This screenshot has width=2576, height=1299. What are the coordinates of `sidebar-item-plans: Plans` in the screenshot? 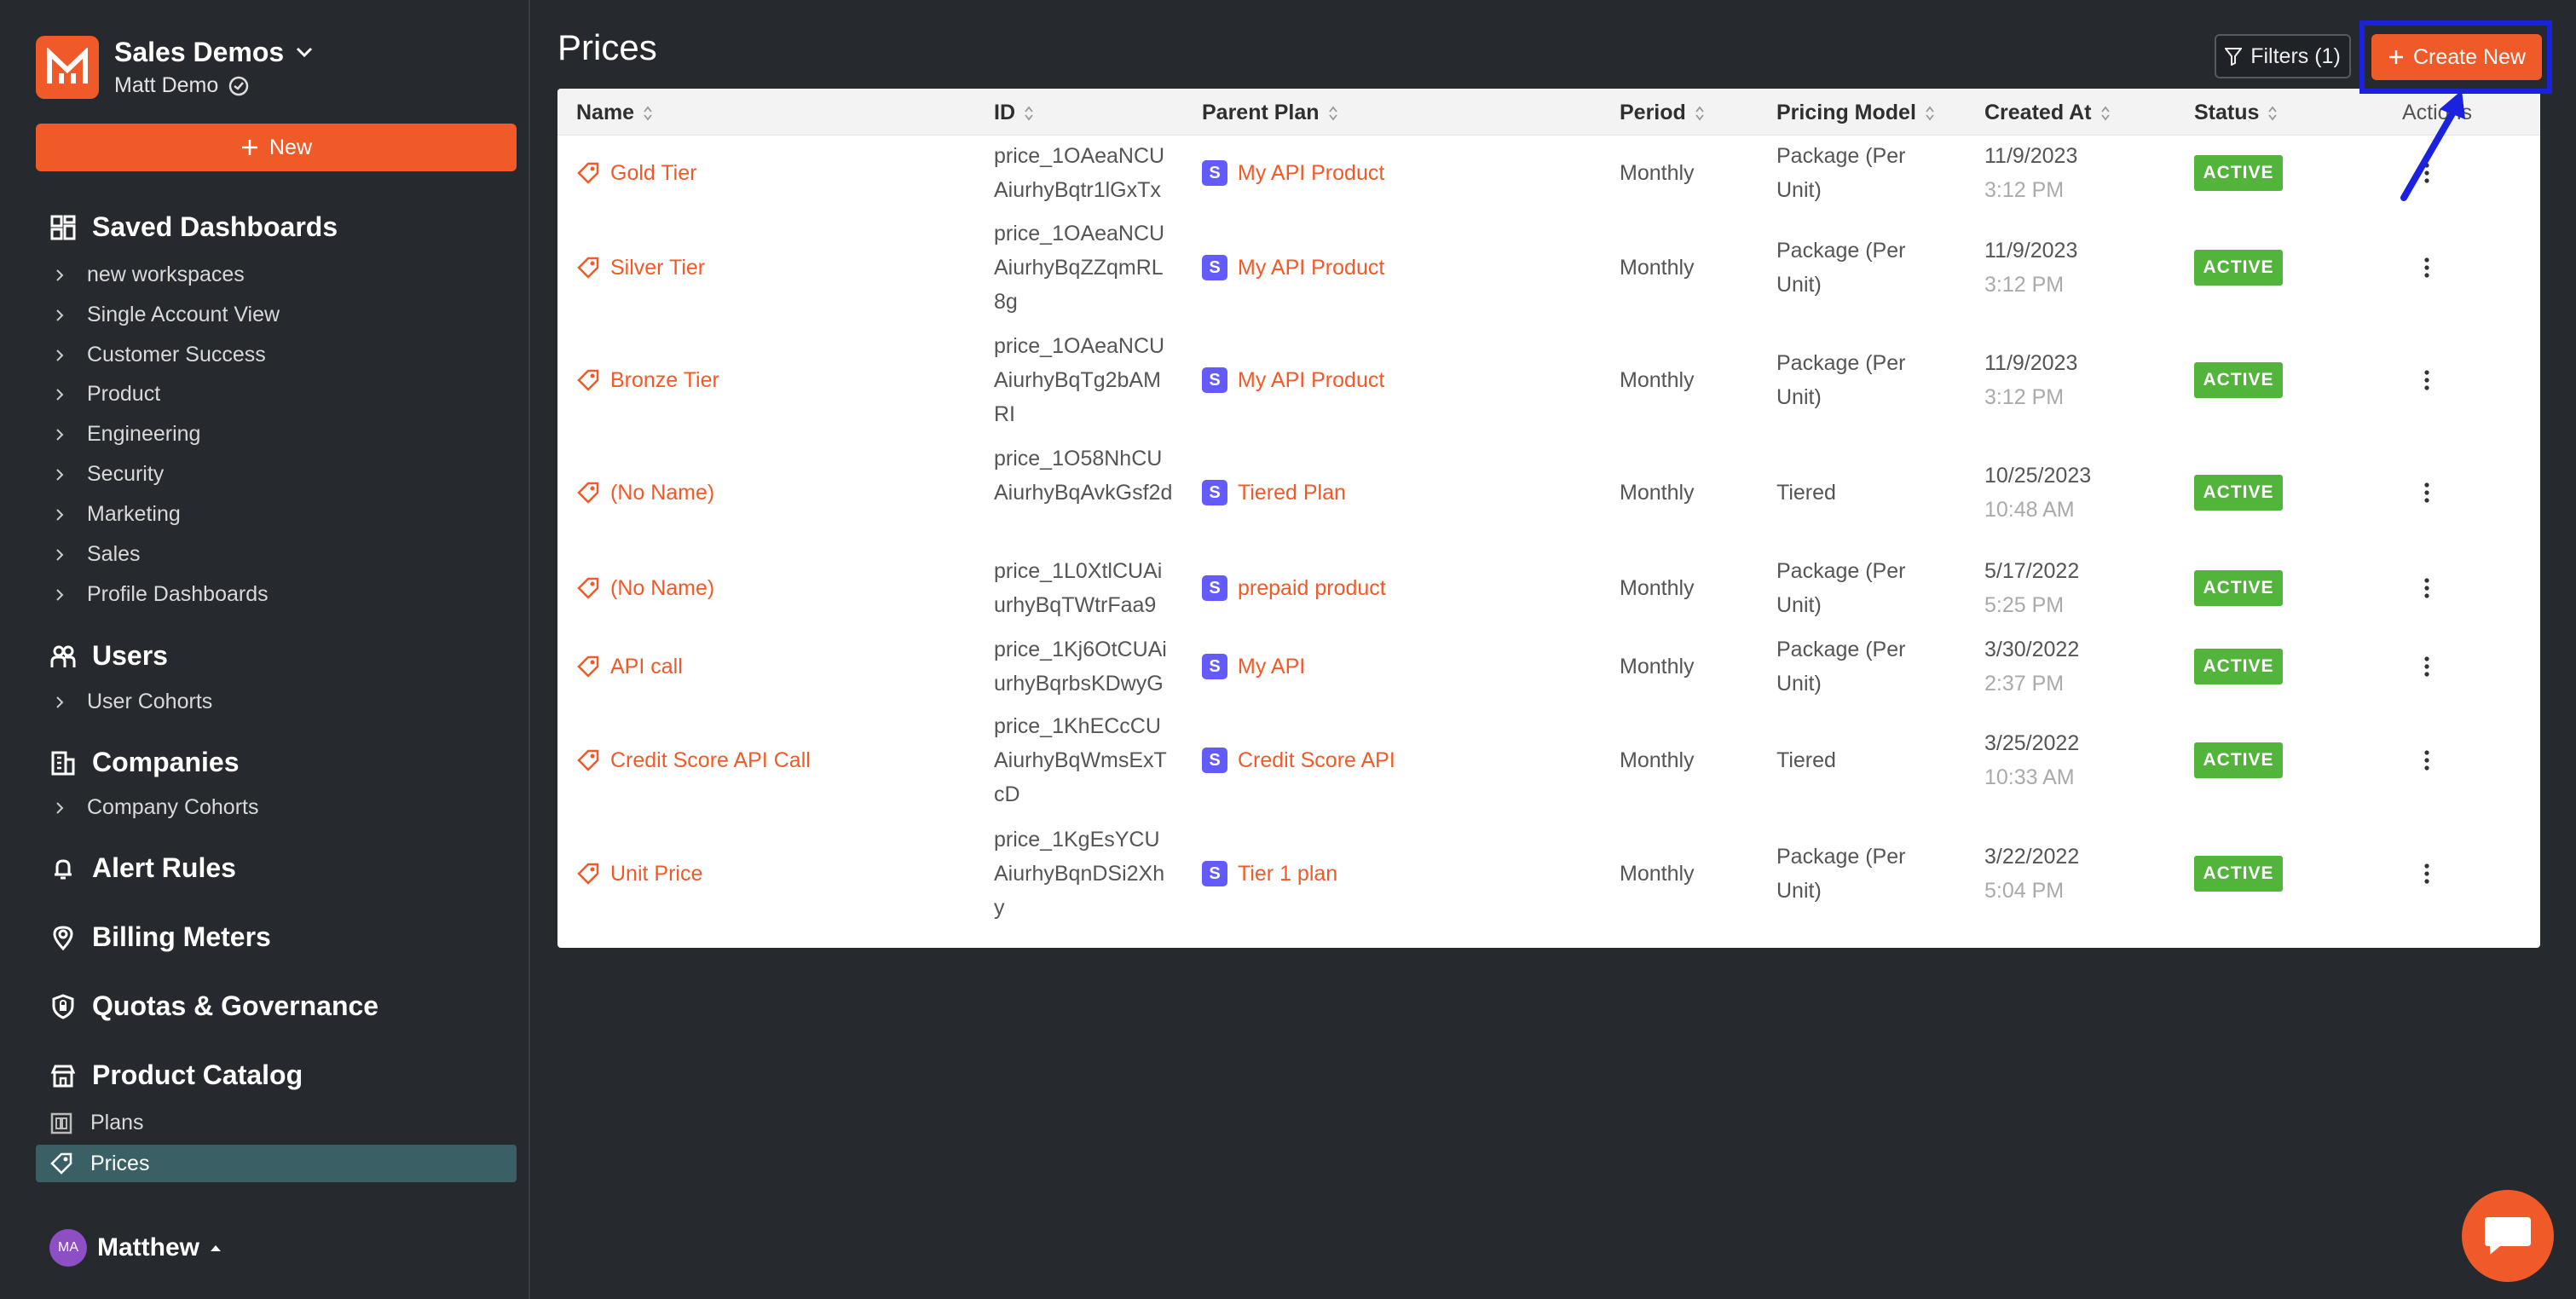 It's located at (96, 1123).